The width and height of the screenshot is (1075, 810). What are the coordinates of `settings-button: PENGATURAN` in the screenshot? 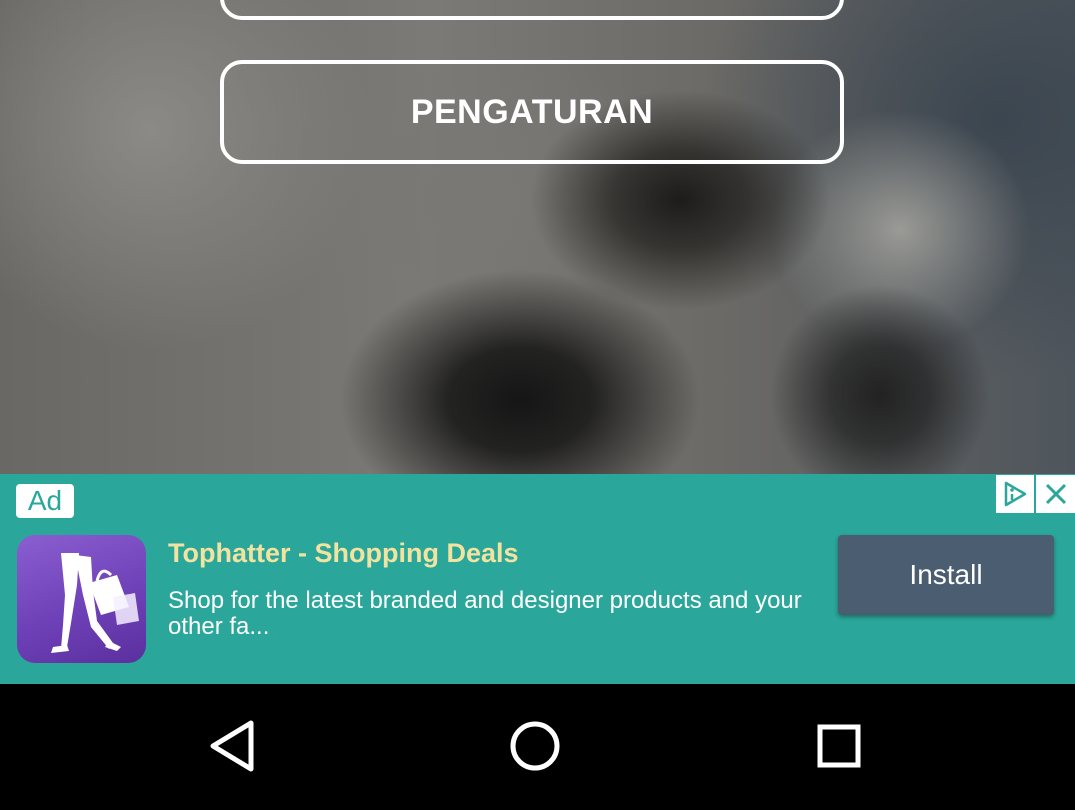 It's located at (532, 112).